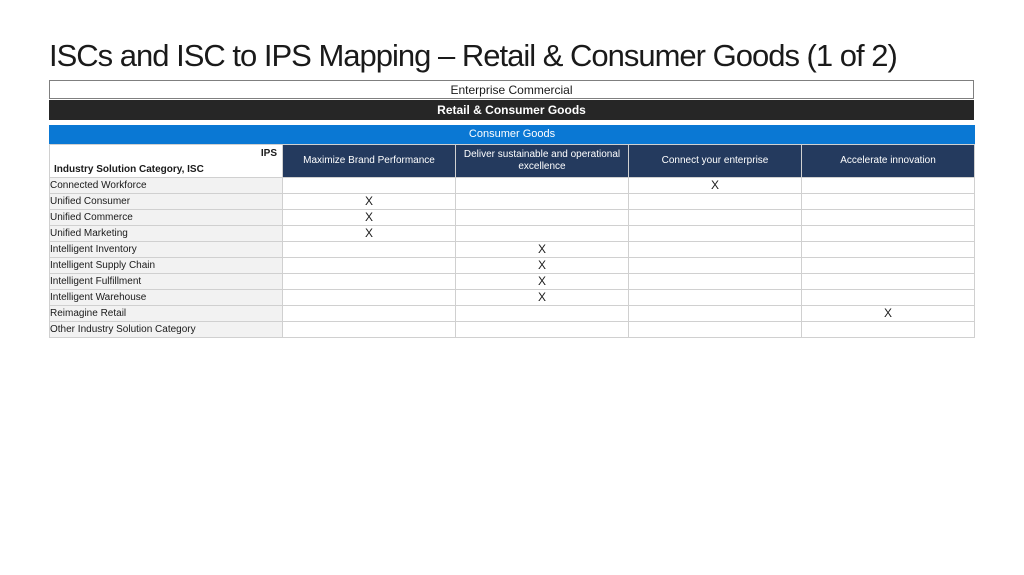 The height and width of the screenshot is (575, 1024). What do you see at coordinates (369, 161) in the screenshot?
I see `column-header: Maximize Brand Performance` at bounding box center [369, 161].